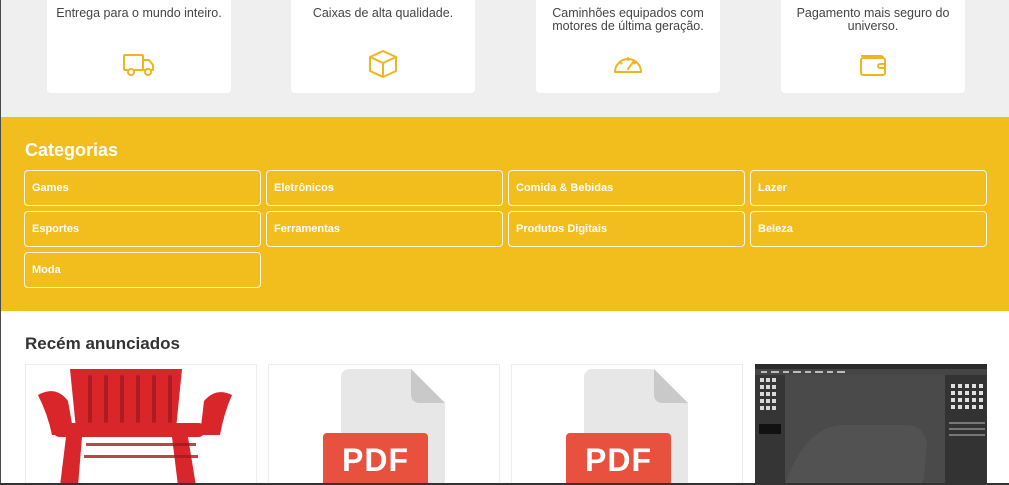 This screenshot has height=485, width=1009. I want to click on categories-title: Categorias, so click(72, 150).